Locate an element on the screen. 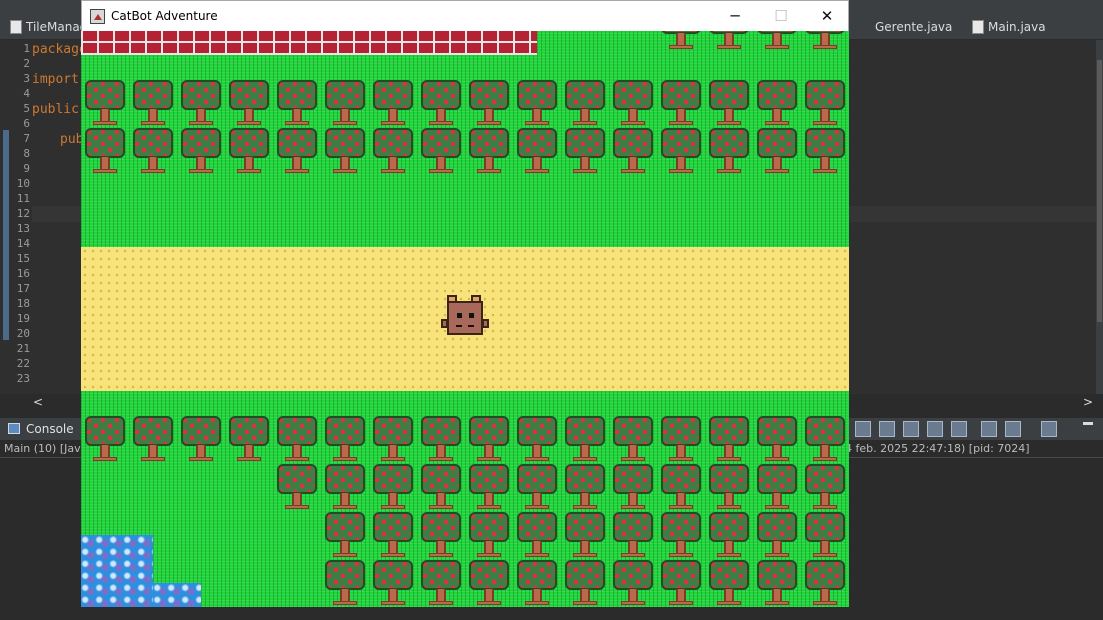 This screenshot has width=1103, height=620. open-console-icon is located at coordinates (1049, 429).